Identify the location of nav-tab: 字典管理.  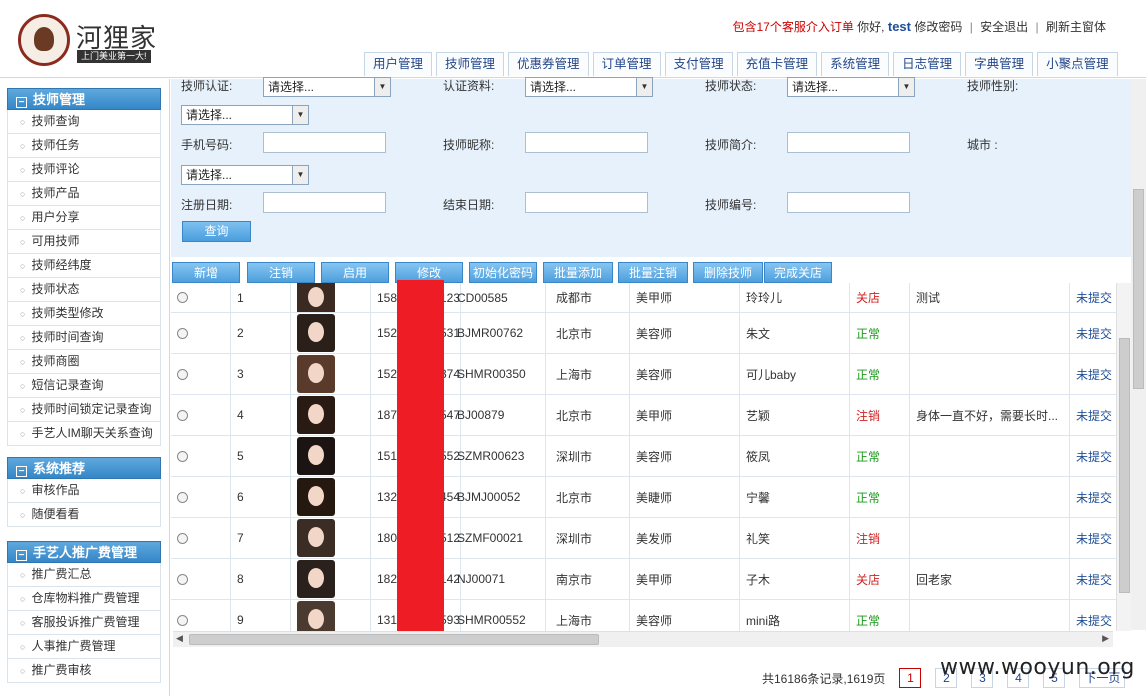
(999, 64).